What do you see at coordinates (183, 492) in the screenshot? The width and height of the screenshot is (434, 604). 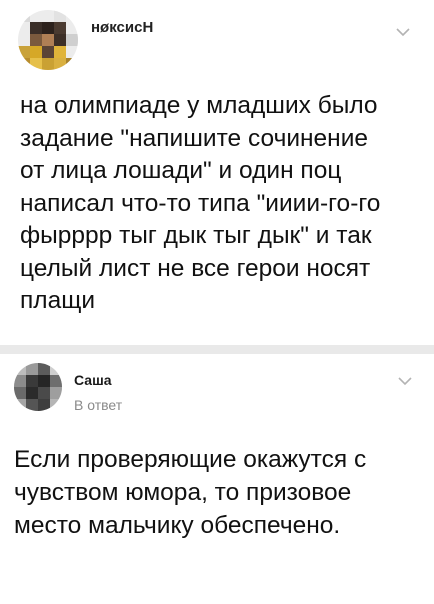 I see `reply-text-line: чувством юмора, то призовое` at bounding box center [183, 492].